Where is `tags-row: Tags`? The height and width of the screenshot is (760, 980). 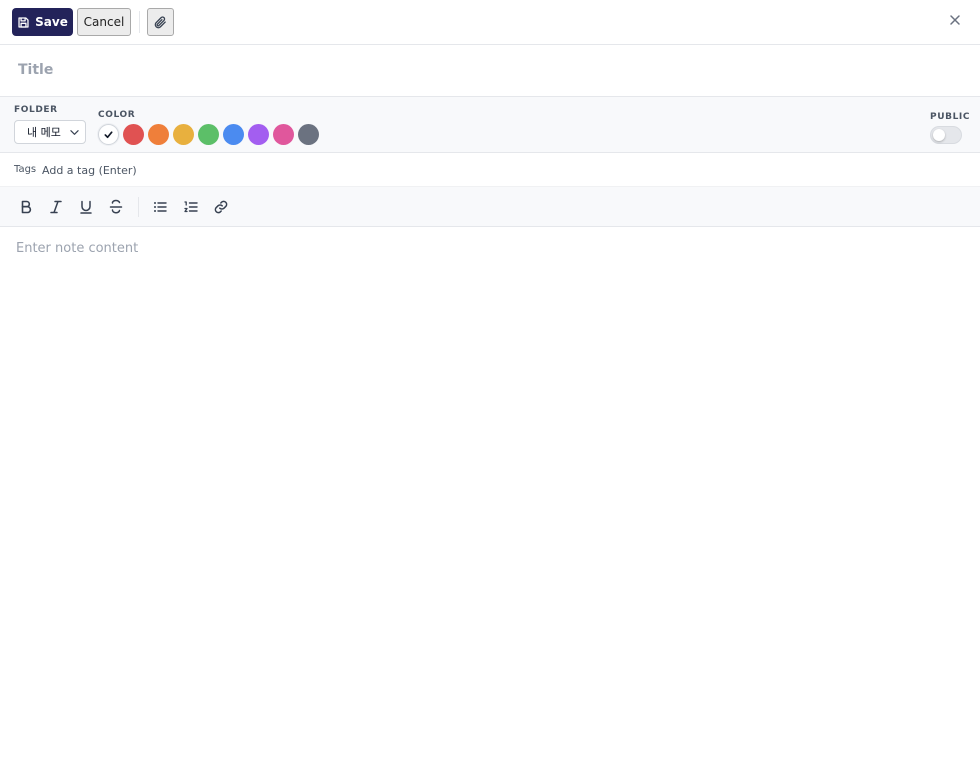 tags-row: Tags is located at coordinates (490, 170).